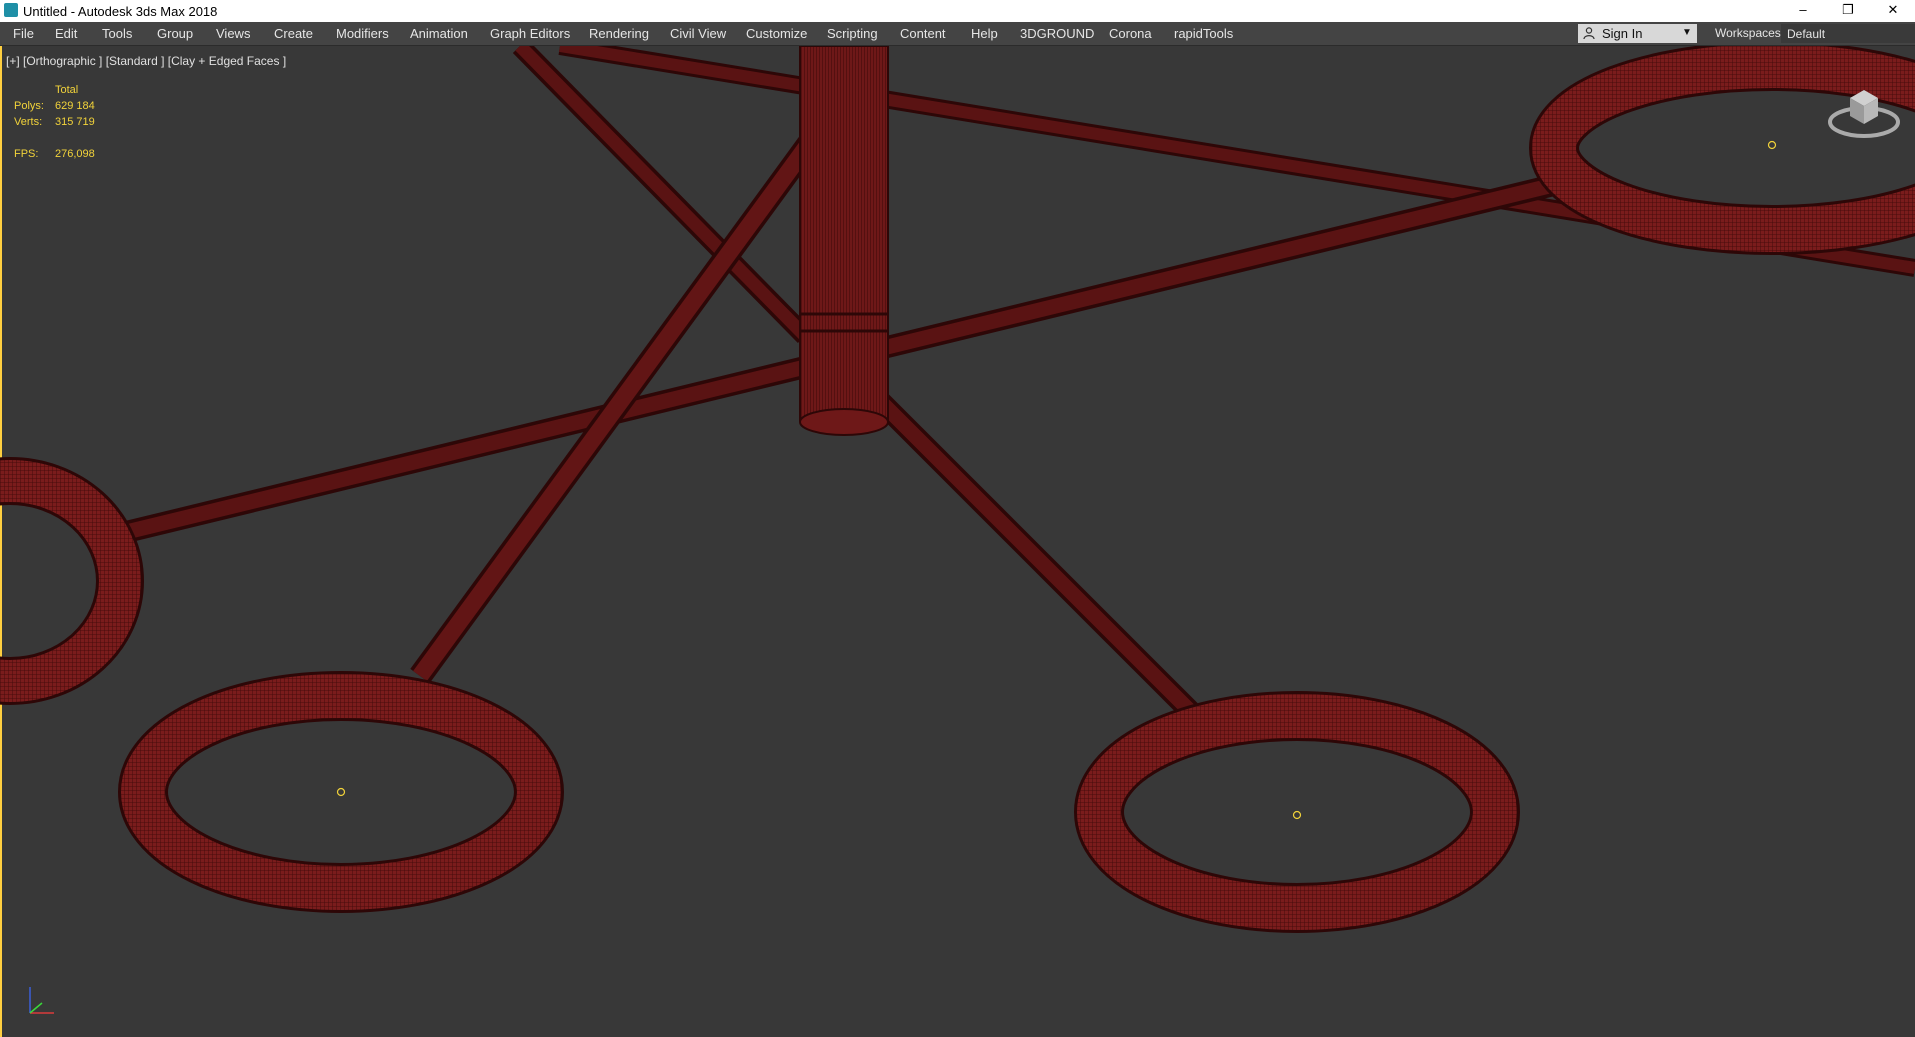 The image size is (1915, 1037). Describe the element at coordinates (1687, 32) in the screenshot. I see `chevron-down-icon: ▼` at that location.